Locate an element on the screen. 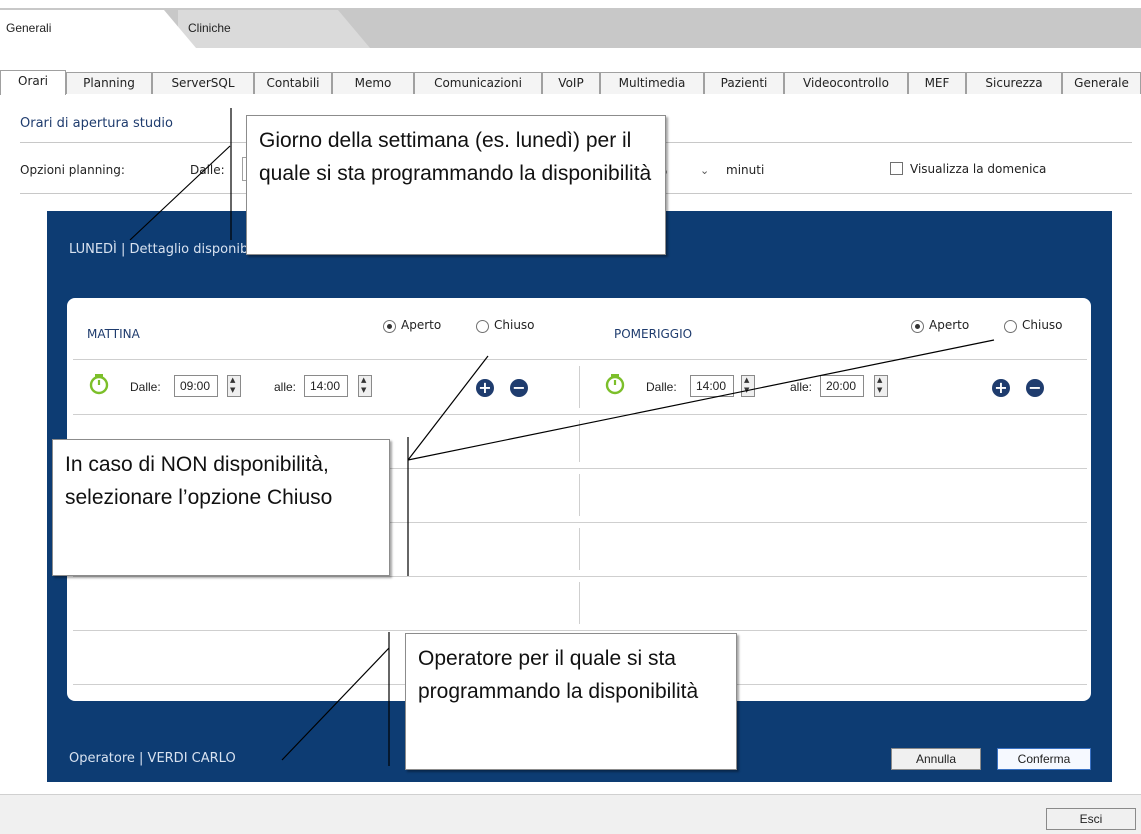  tab-voip: VoIP is located at coordinates (571, 83).